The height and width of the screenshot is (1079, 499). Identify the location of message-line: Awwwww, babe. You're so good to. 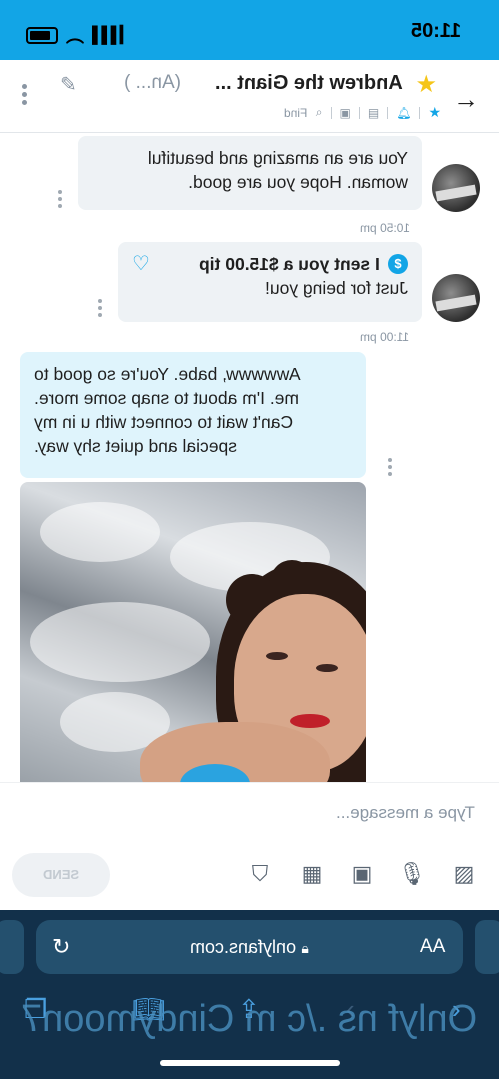
(167, 374).